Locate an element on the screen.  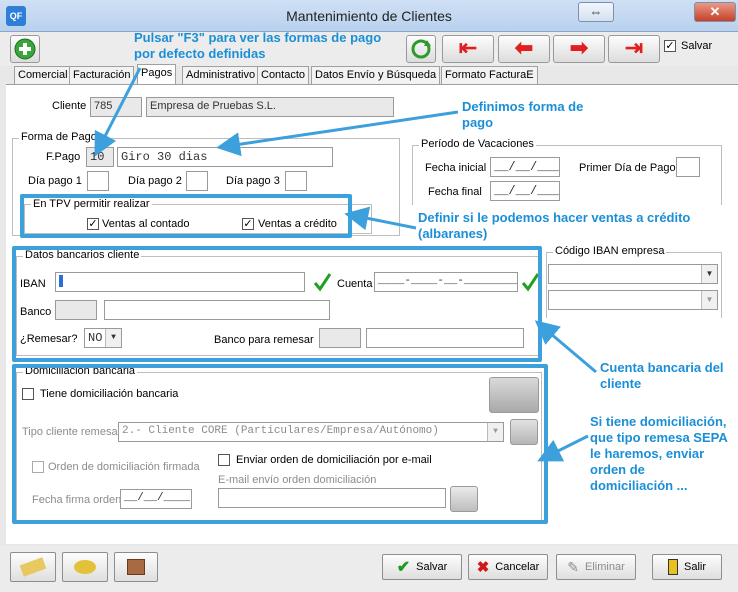
check-icon: ✔ is located at coordinates (403, 567).